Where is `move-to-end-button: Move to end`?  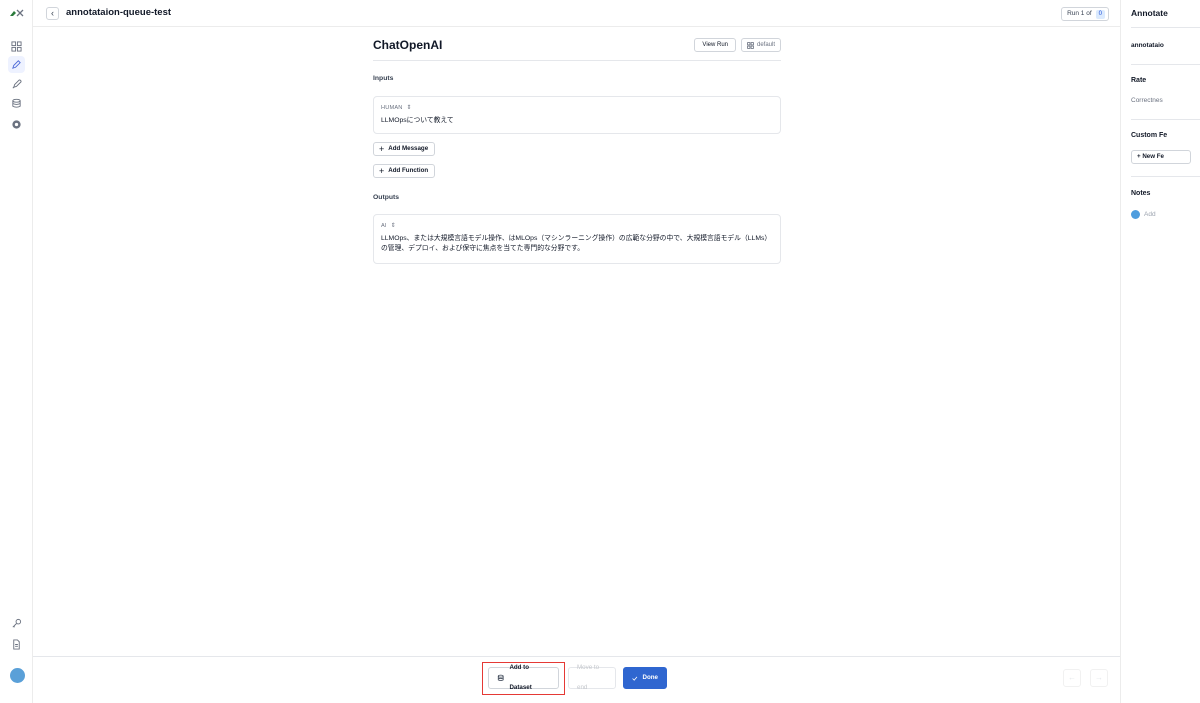 move-to-end-button: Move to end is located at coordinates (592, 677).